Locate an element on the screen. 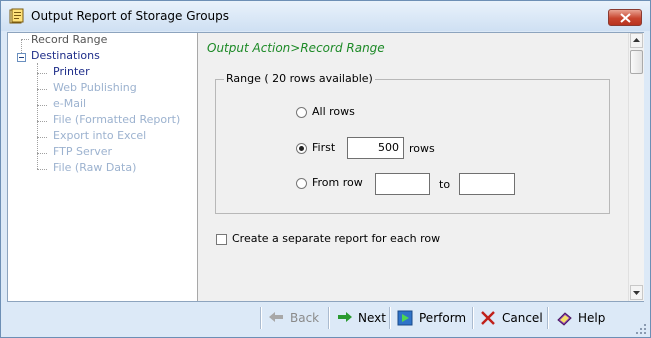  cancel-button: Cancel is located at coordinates (511, 318).